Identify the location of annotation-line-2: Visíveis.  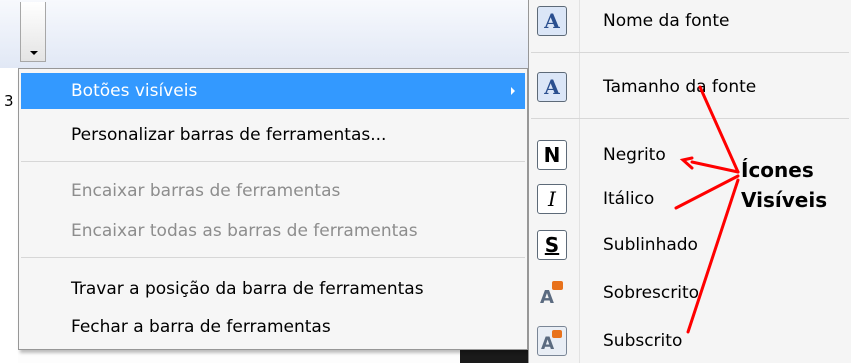
(784, 200).